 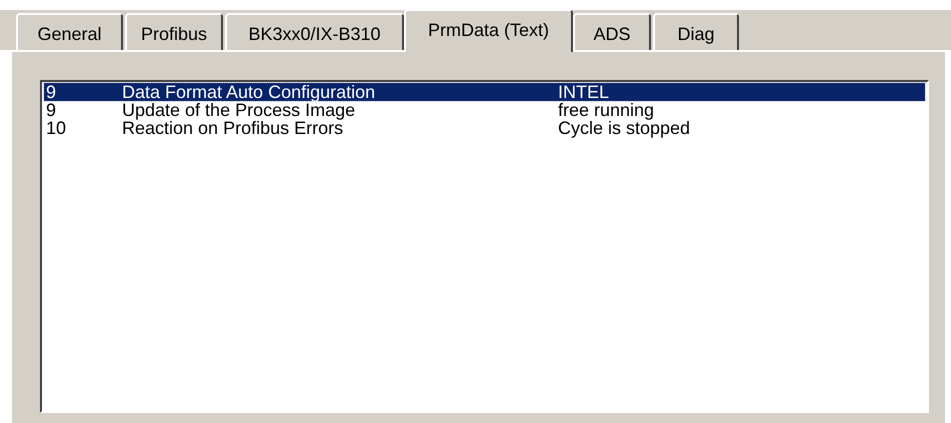 I want to click on tab: ADS, so click(x=612, y=31).